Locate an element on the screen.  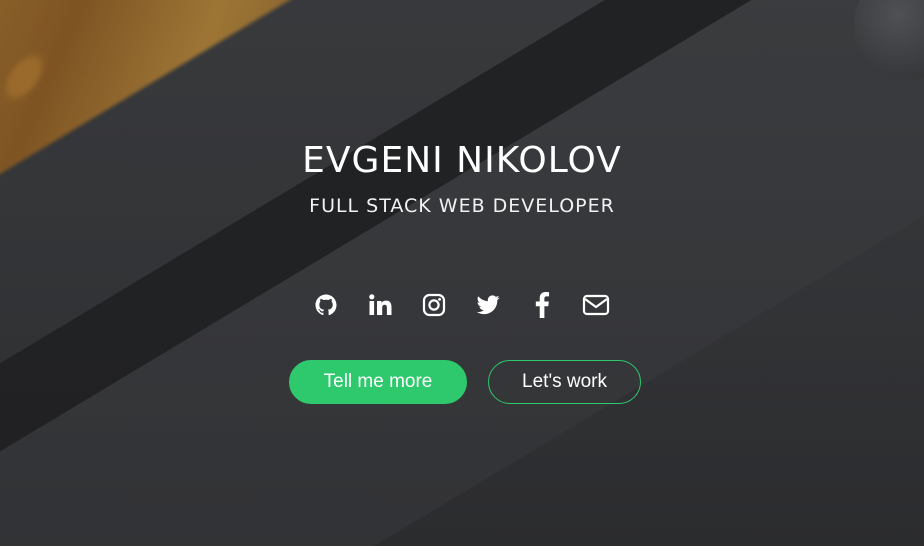
tell-me-more-button: Tell me more is located at coordinates (378, 382).